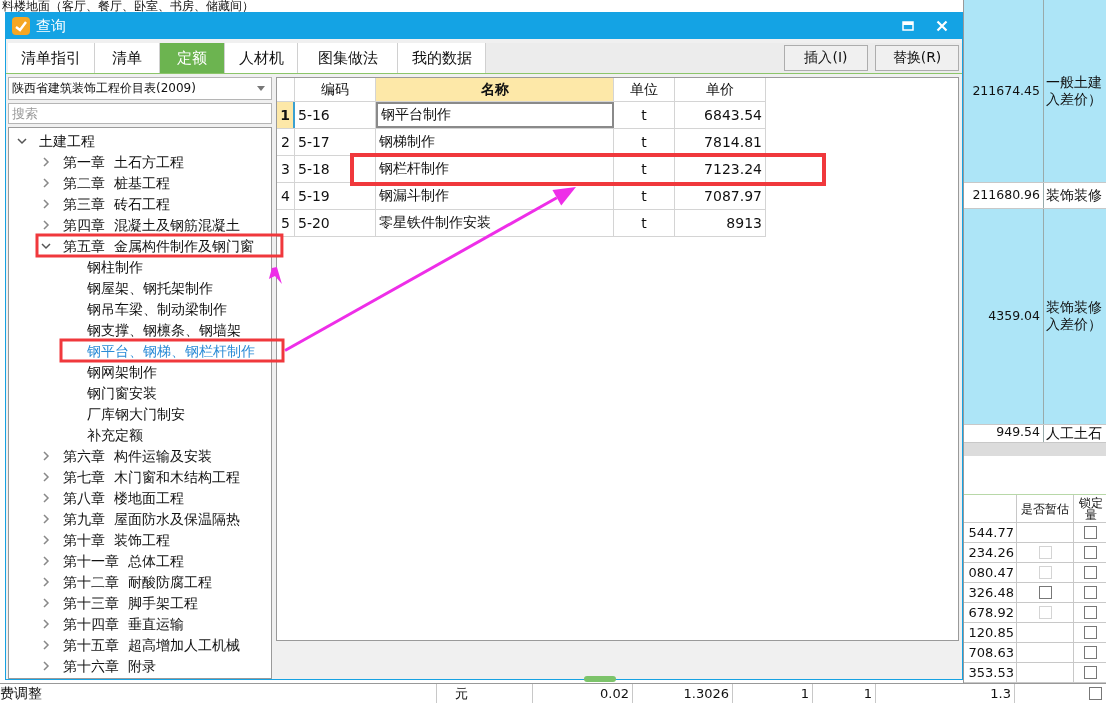 This screenshot has height=703, width=1106. I want to click on tree-item: 钢支撑、钢檩条、钢墙架, so click(164, 329).